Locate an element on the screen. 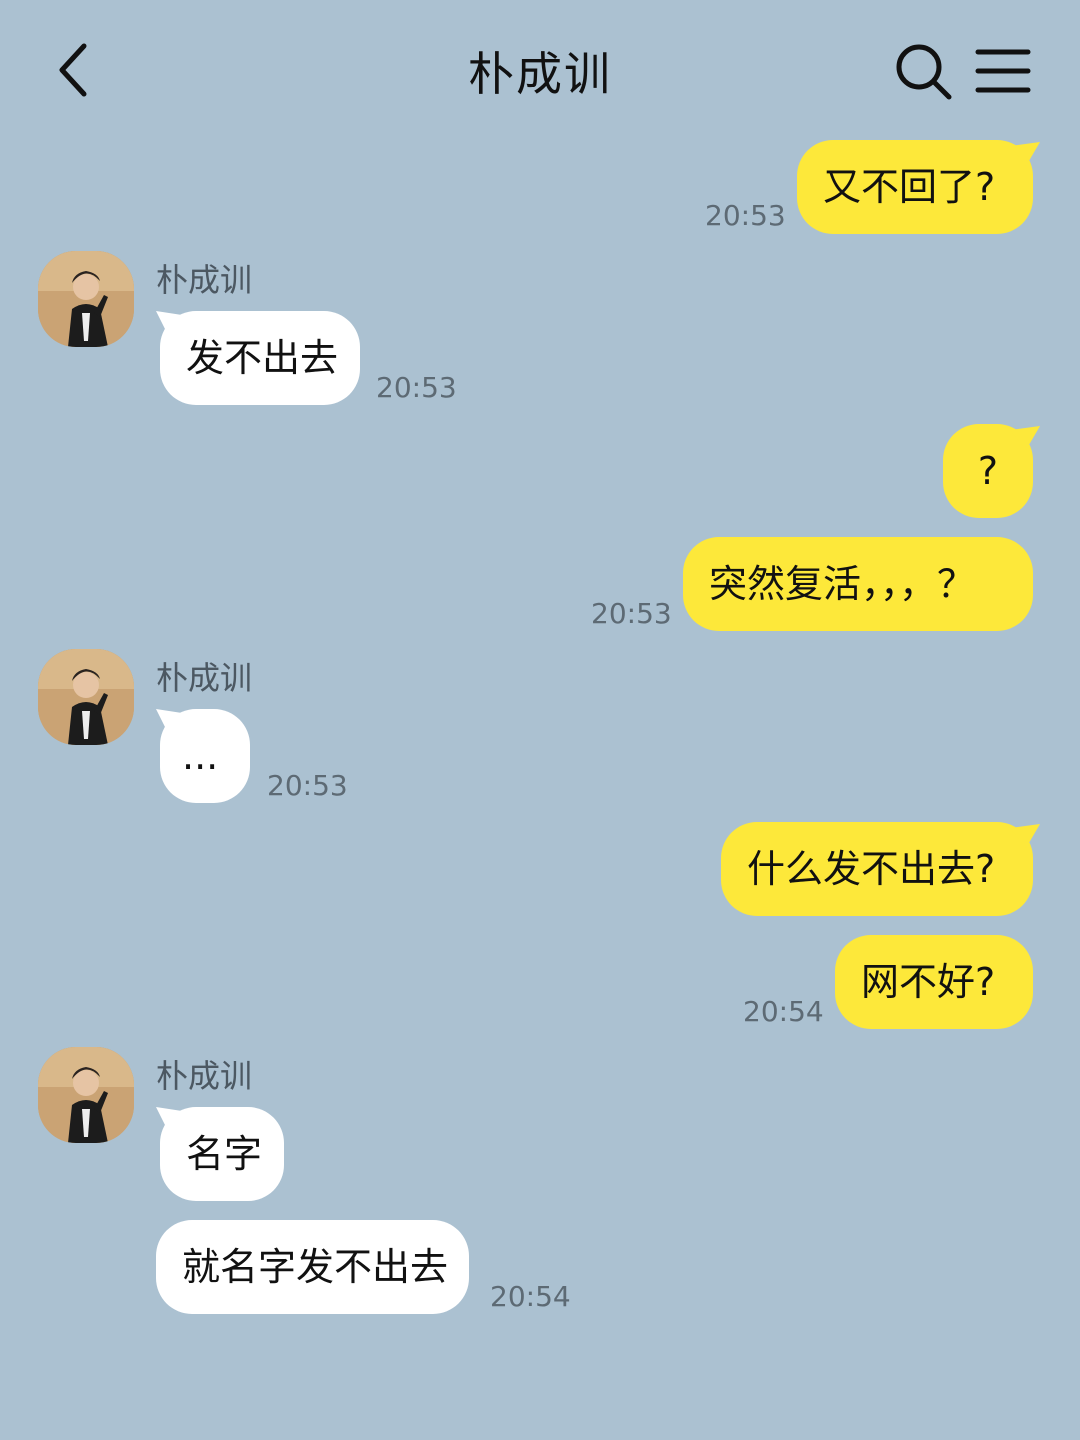 Image resolution: width=1080 pixels, height=1440 pixels. search-icon is located at coordinates (924, 72).